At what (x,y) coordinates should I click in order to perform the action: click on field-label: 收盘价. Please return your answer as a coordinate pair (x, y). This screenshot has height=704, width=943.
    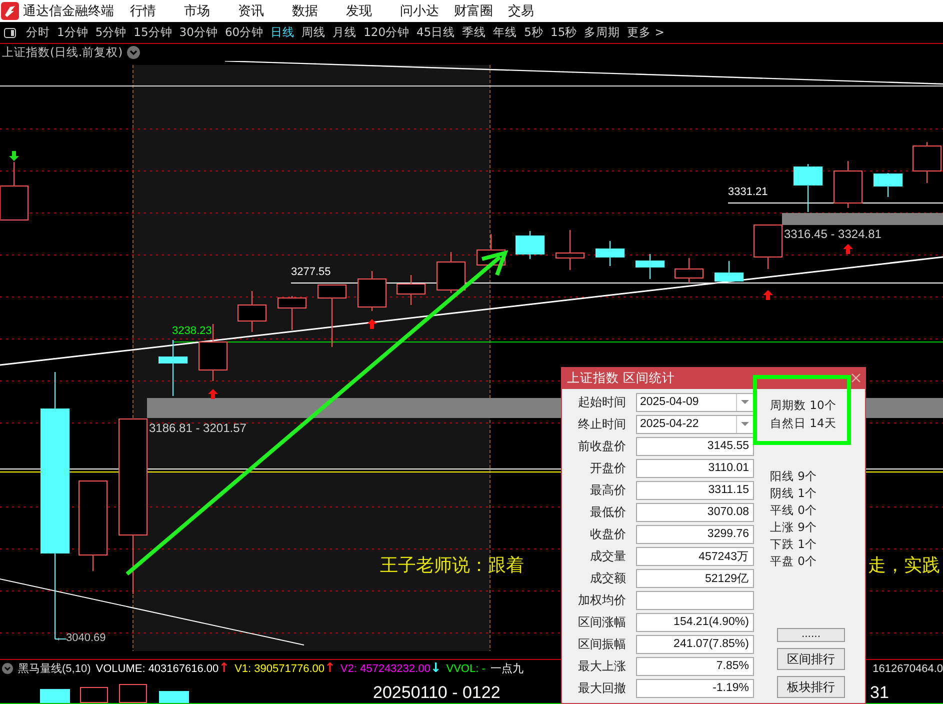
    Looking at the image, I should click on (607, 534).